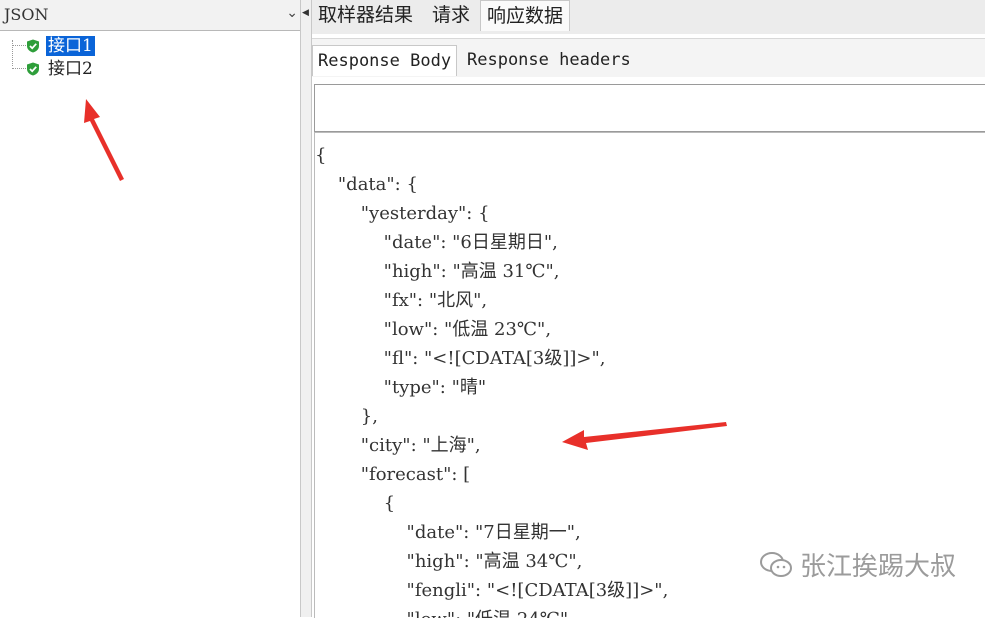  Describe the element at coordinates (549, 60) in the screenshot. I see `tab-response-headers: Response headers` at that location.